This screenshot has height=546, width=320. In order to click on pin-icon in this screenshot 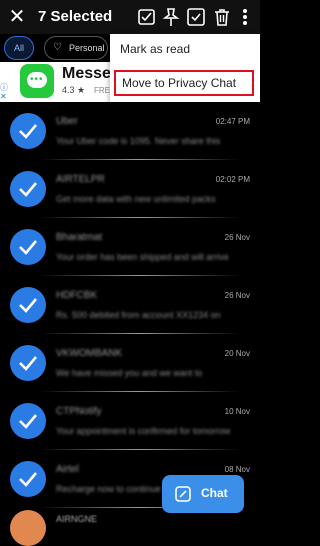, I will do `click(171, 17)`.